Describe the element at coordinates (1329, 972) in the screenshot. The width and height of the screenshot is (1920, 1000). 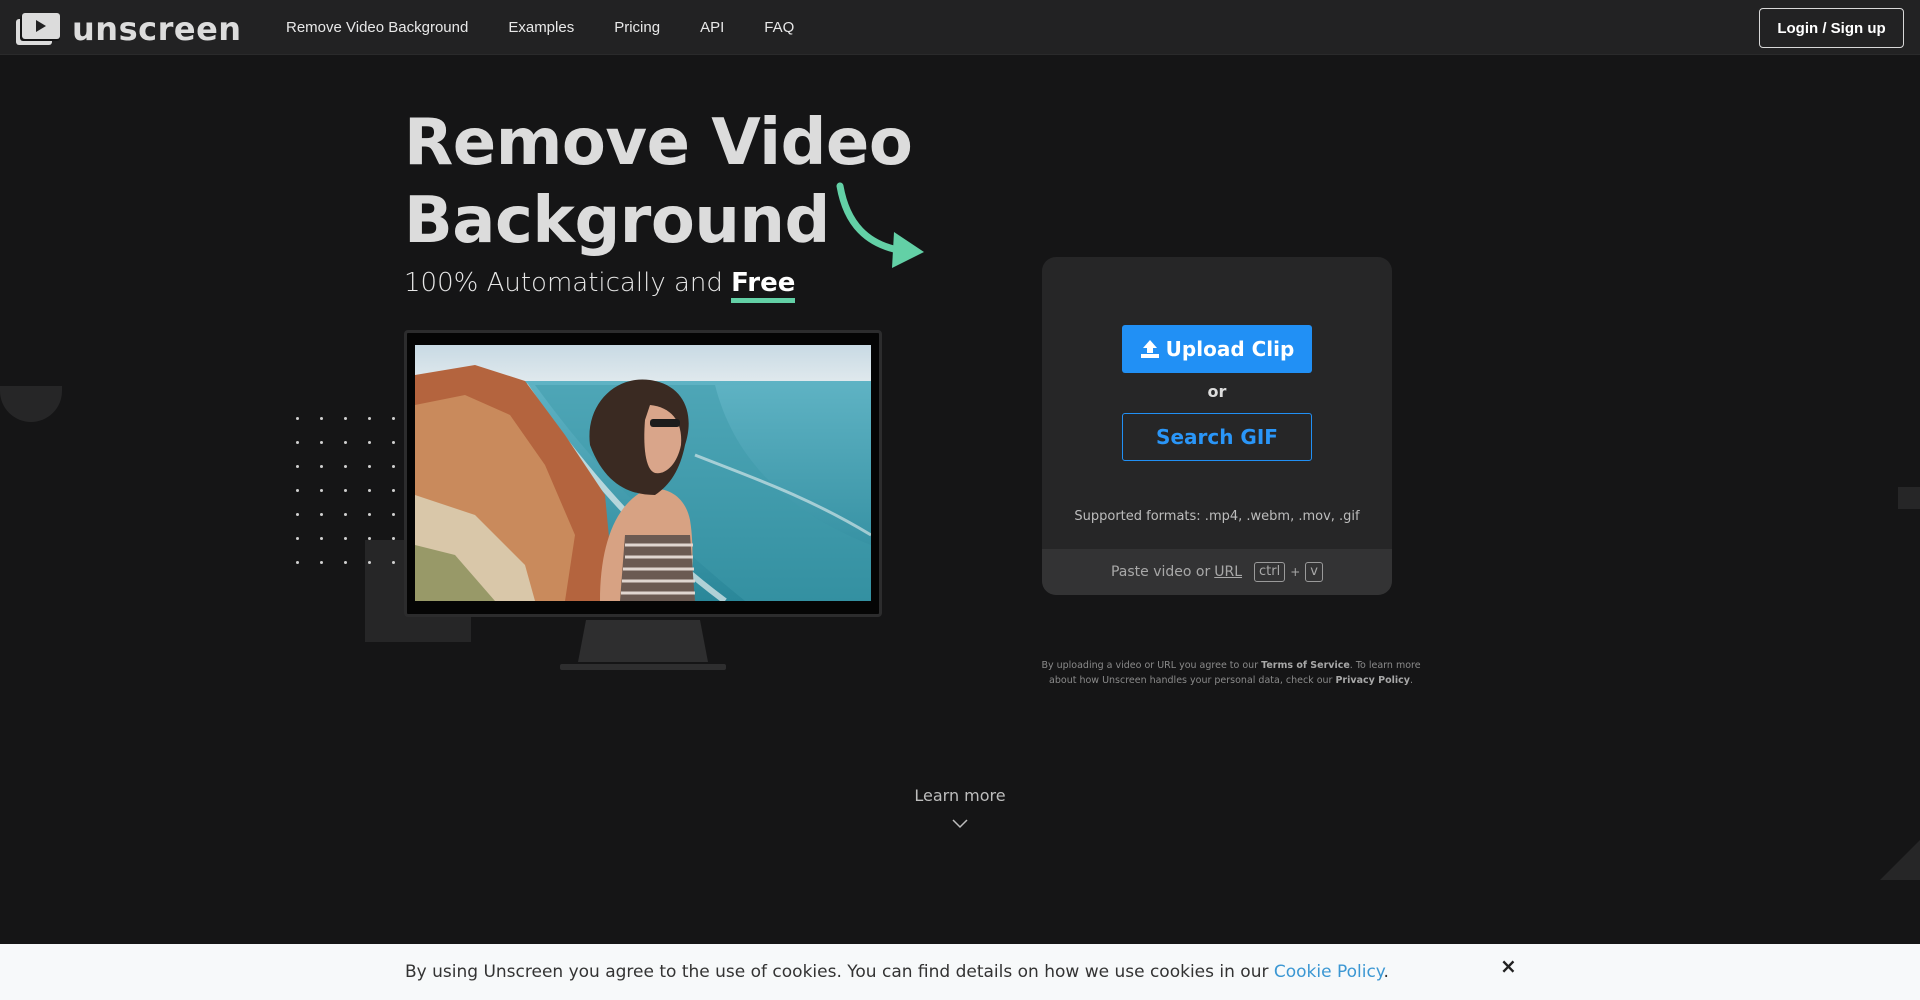
I see `cookie-policy-link: Cookie Policy` at that location.